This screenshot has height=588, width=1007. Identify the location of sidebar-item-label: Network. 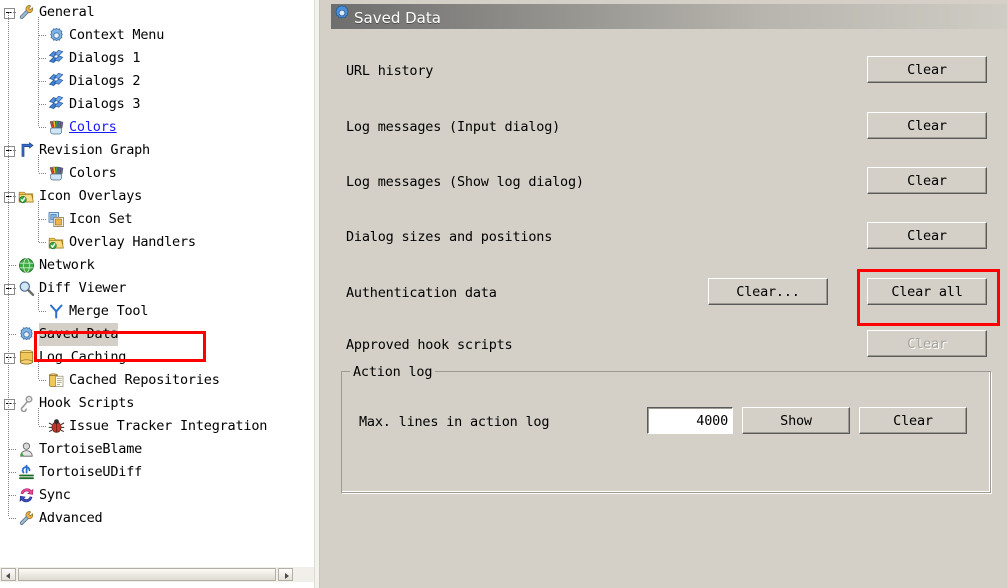
(67, 265).